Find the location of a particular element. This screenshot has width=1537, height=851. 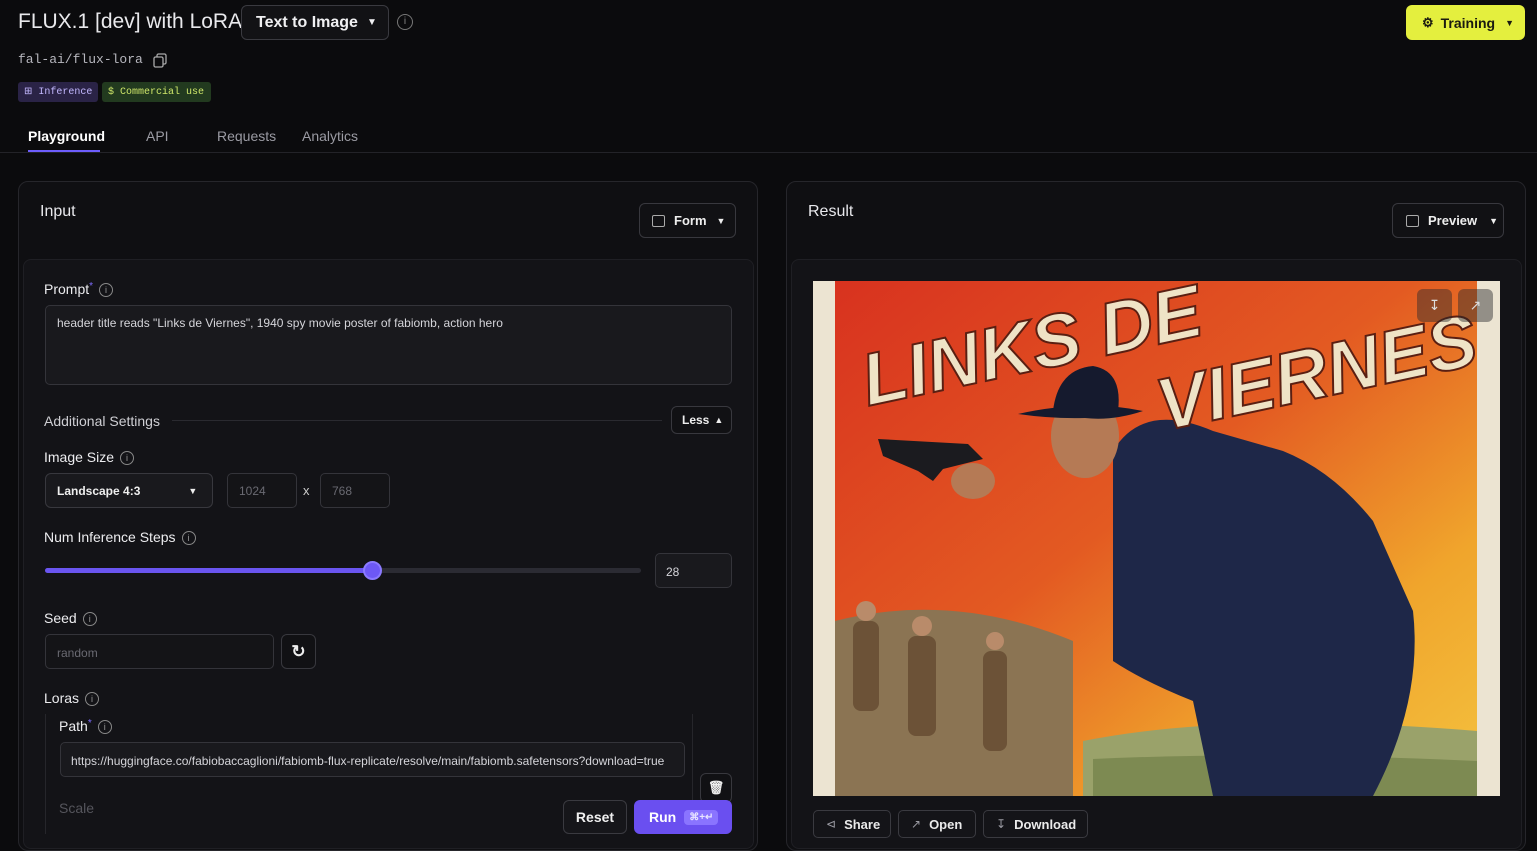

path-label: Path* i is located at coordinates (85, 726).